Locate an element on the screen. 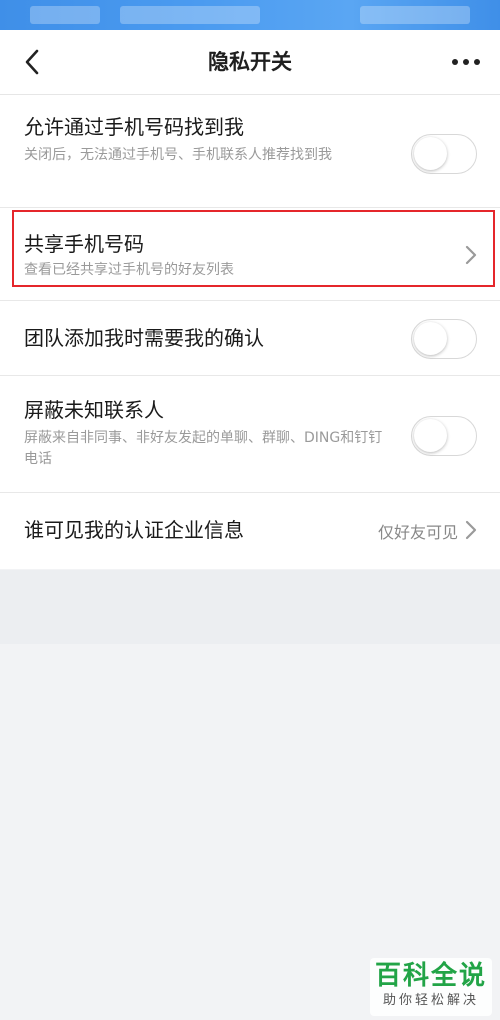  more-button is located at coordinates (466, 62).